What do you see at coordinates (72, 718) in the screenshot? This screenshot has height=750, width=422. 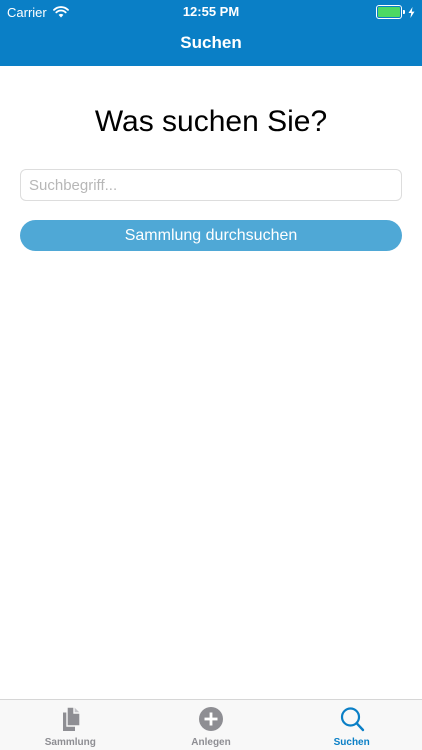 I see `documents-icon` at bounding box center [72, 718].